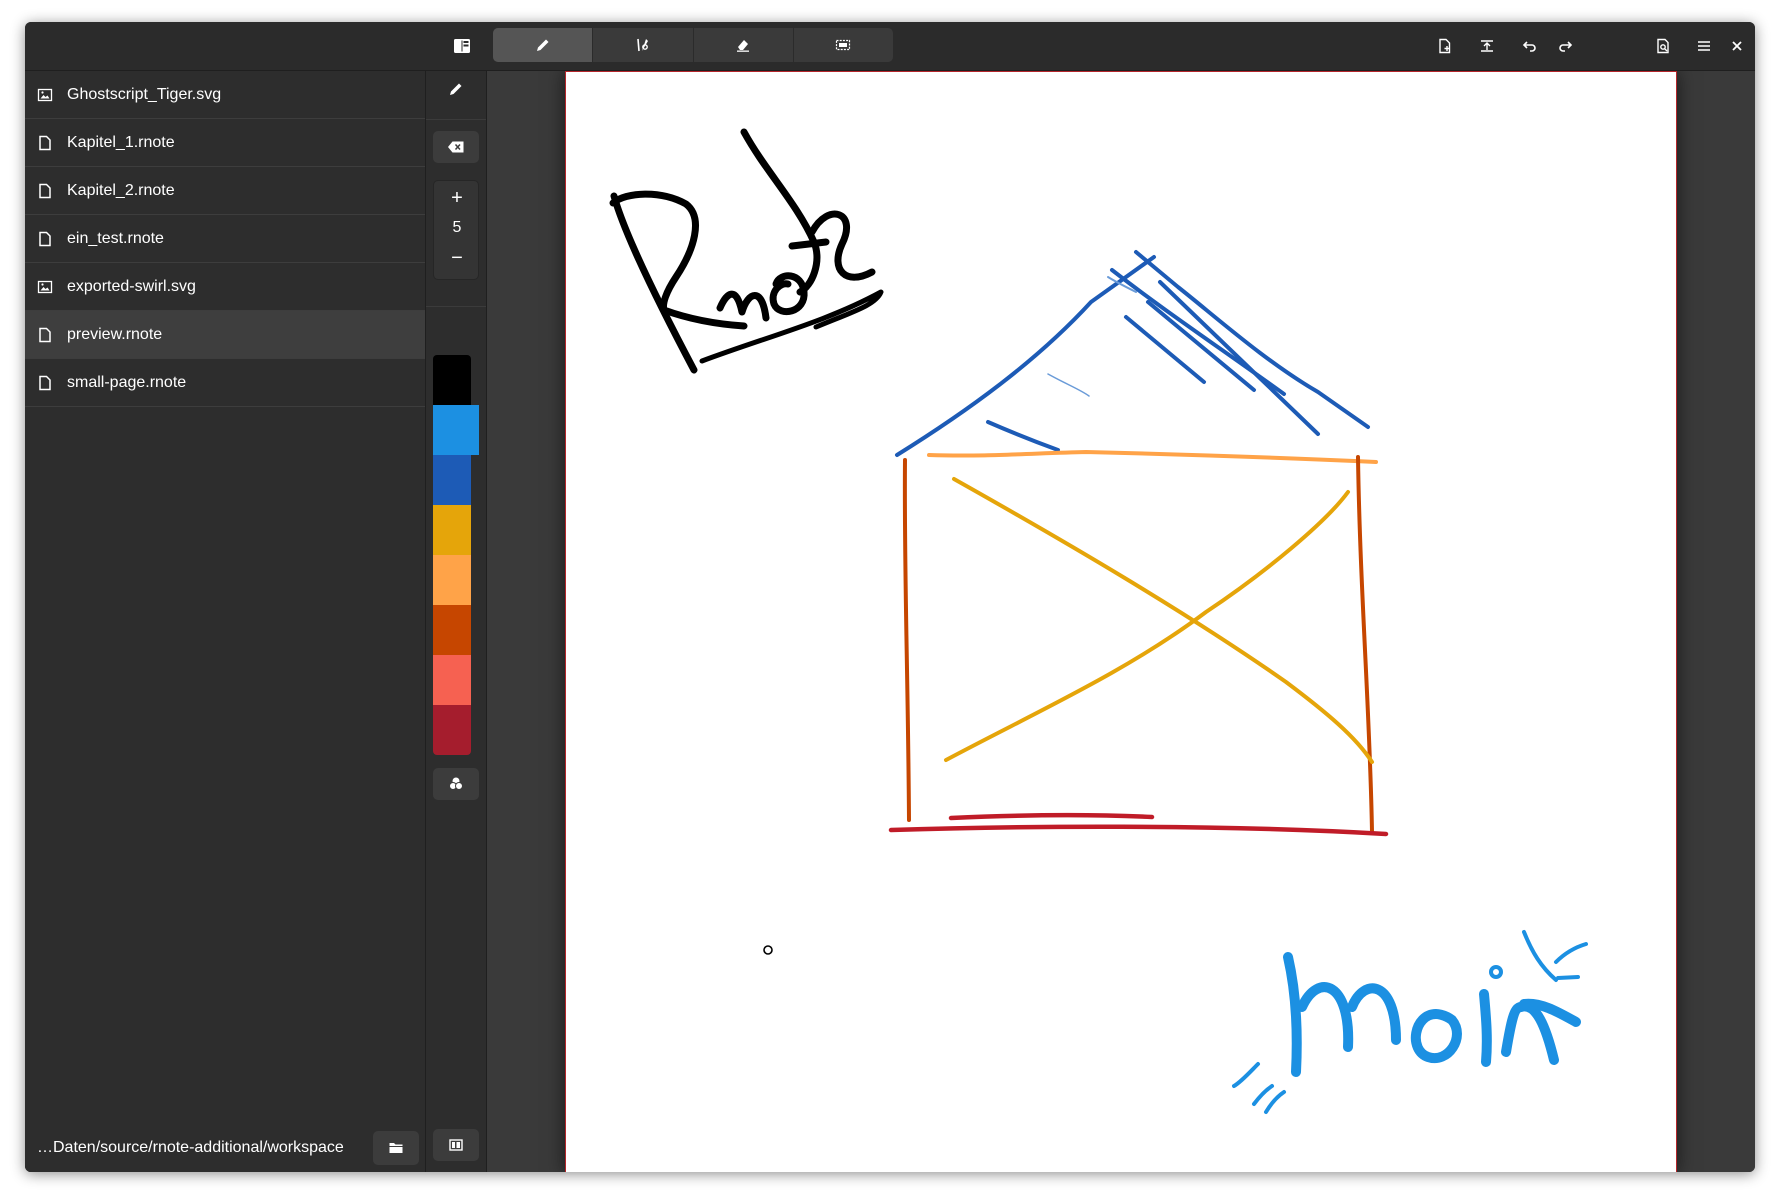 The width and height of the screenshot is (1780, 1199). What do you see at coordinates (1132, 353) in the screenshot?
I see `house-roof` at bounding box center [1132, 353].